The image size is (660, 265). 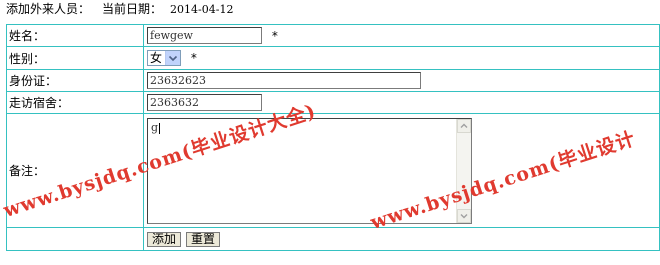 I want to click on form-row-buttons: 添加 重置, so click(x=333, y=239).